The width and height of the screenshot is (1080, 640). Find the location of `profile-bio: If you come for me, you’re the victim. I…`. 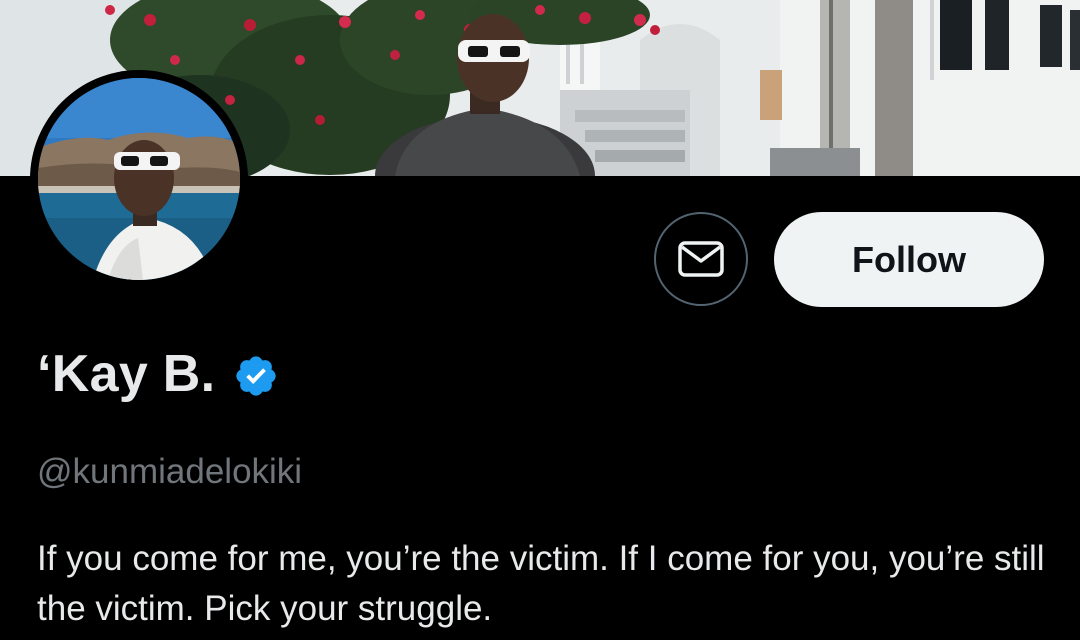

profile-bio: If you come for me, you’re the victim. I… is located at coordinates (541, 583).